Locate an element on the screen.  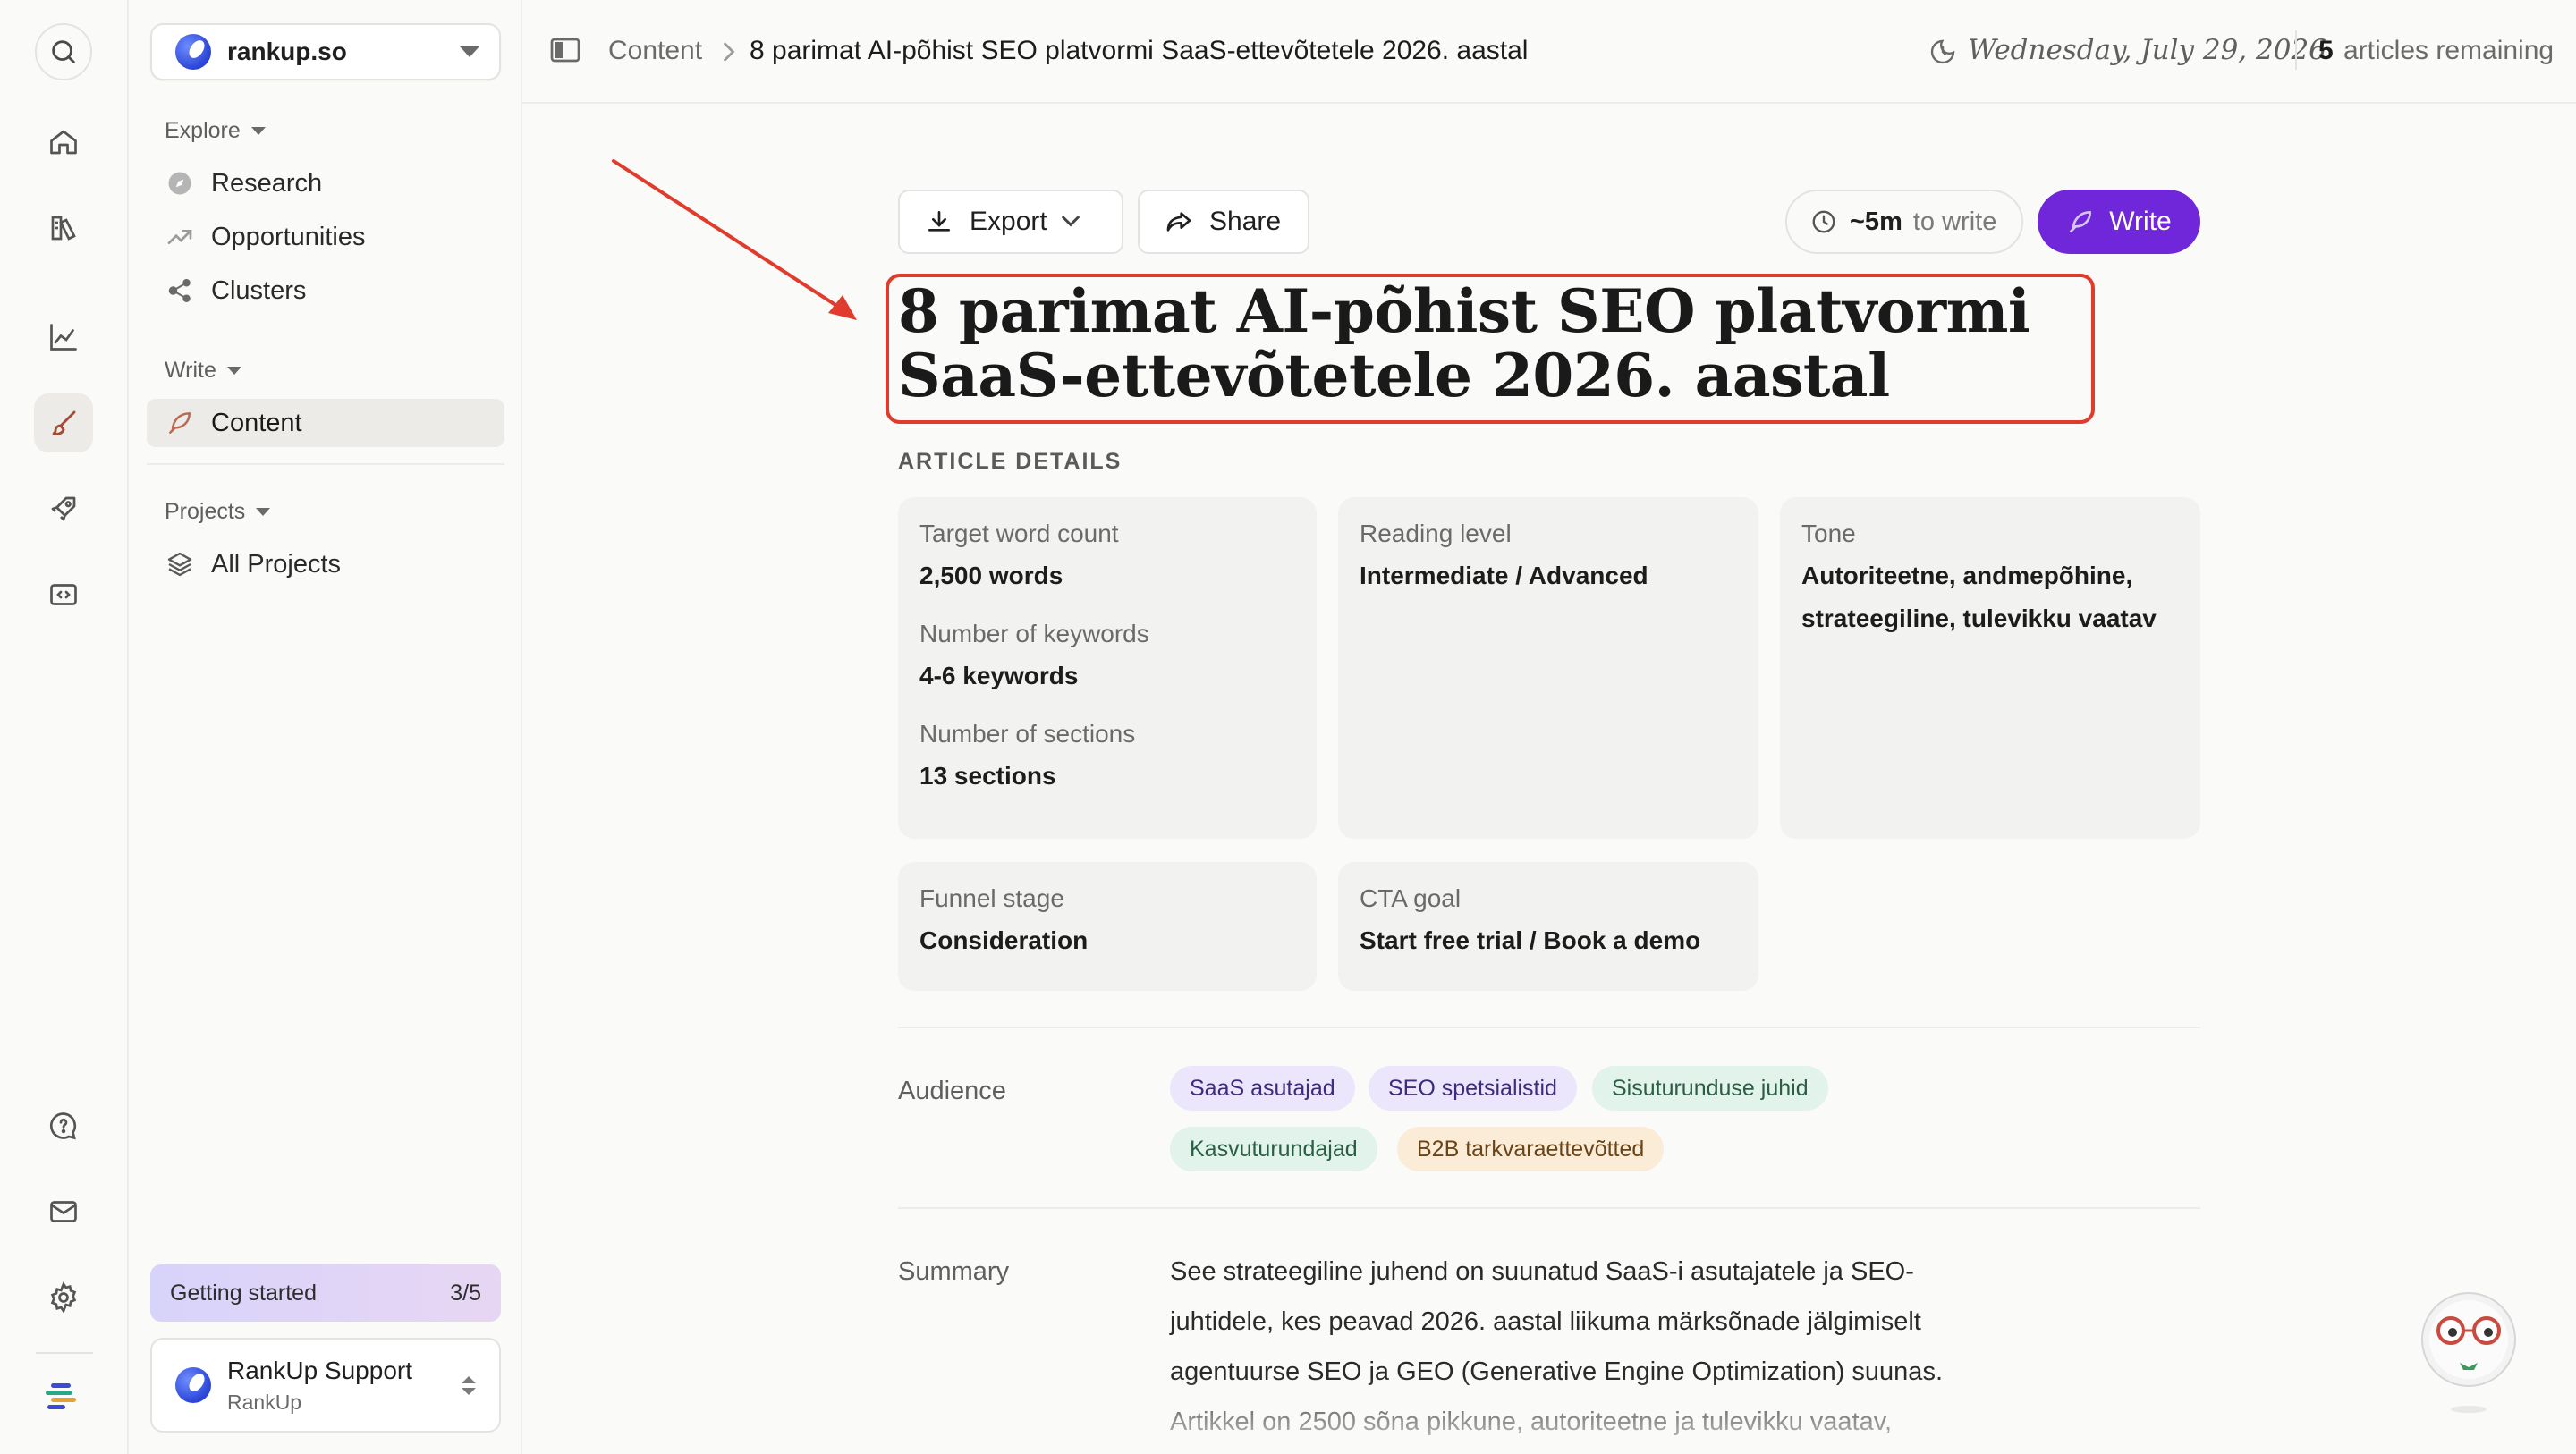
sidebar-item-label: All Projects is located at coordinates (276, 564).